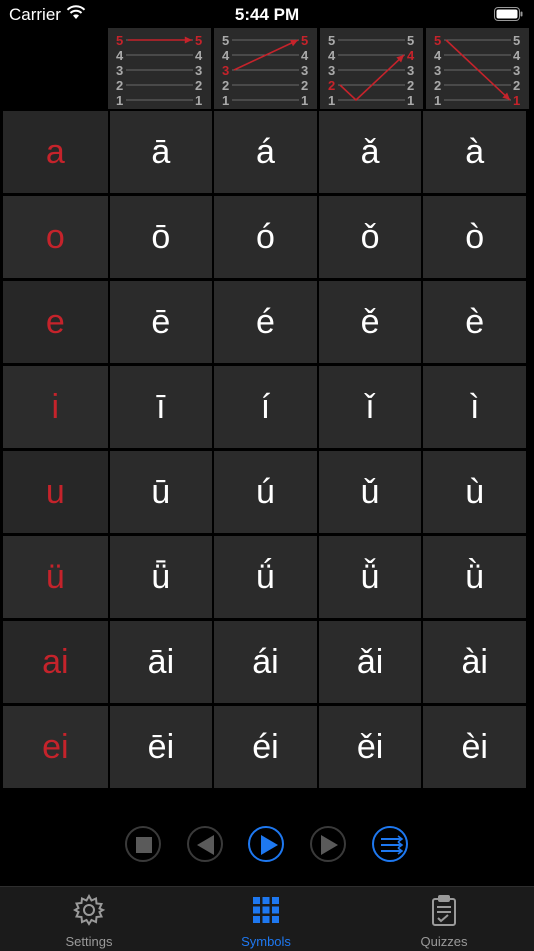 This screenshot has width=534, height=951. I want to click on tone-syllable-cell: ò, so click(474, 237).